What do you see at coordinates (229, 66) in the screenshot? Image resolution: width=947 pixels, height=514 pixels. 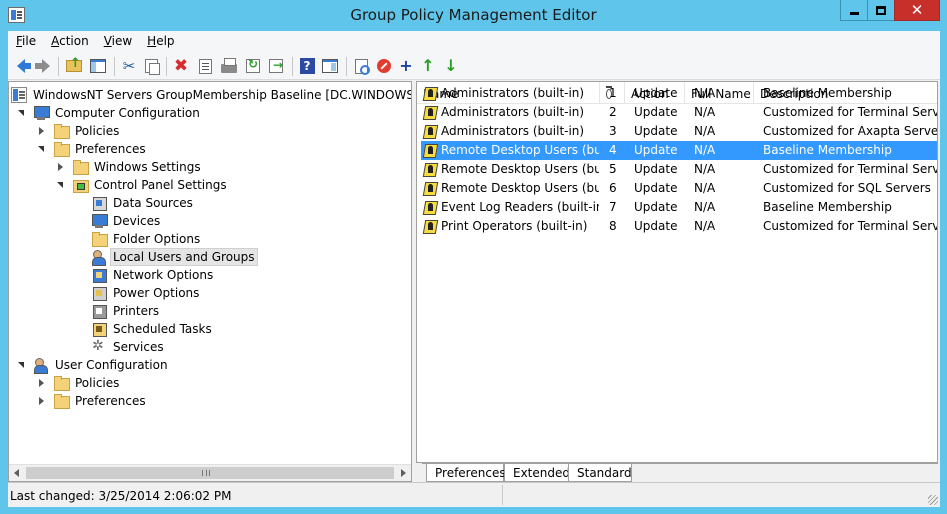 I see `print-button` at bounding box center [229, 66].